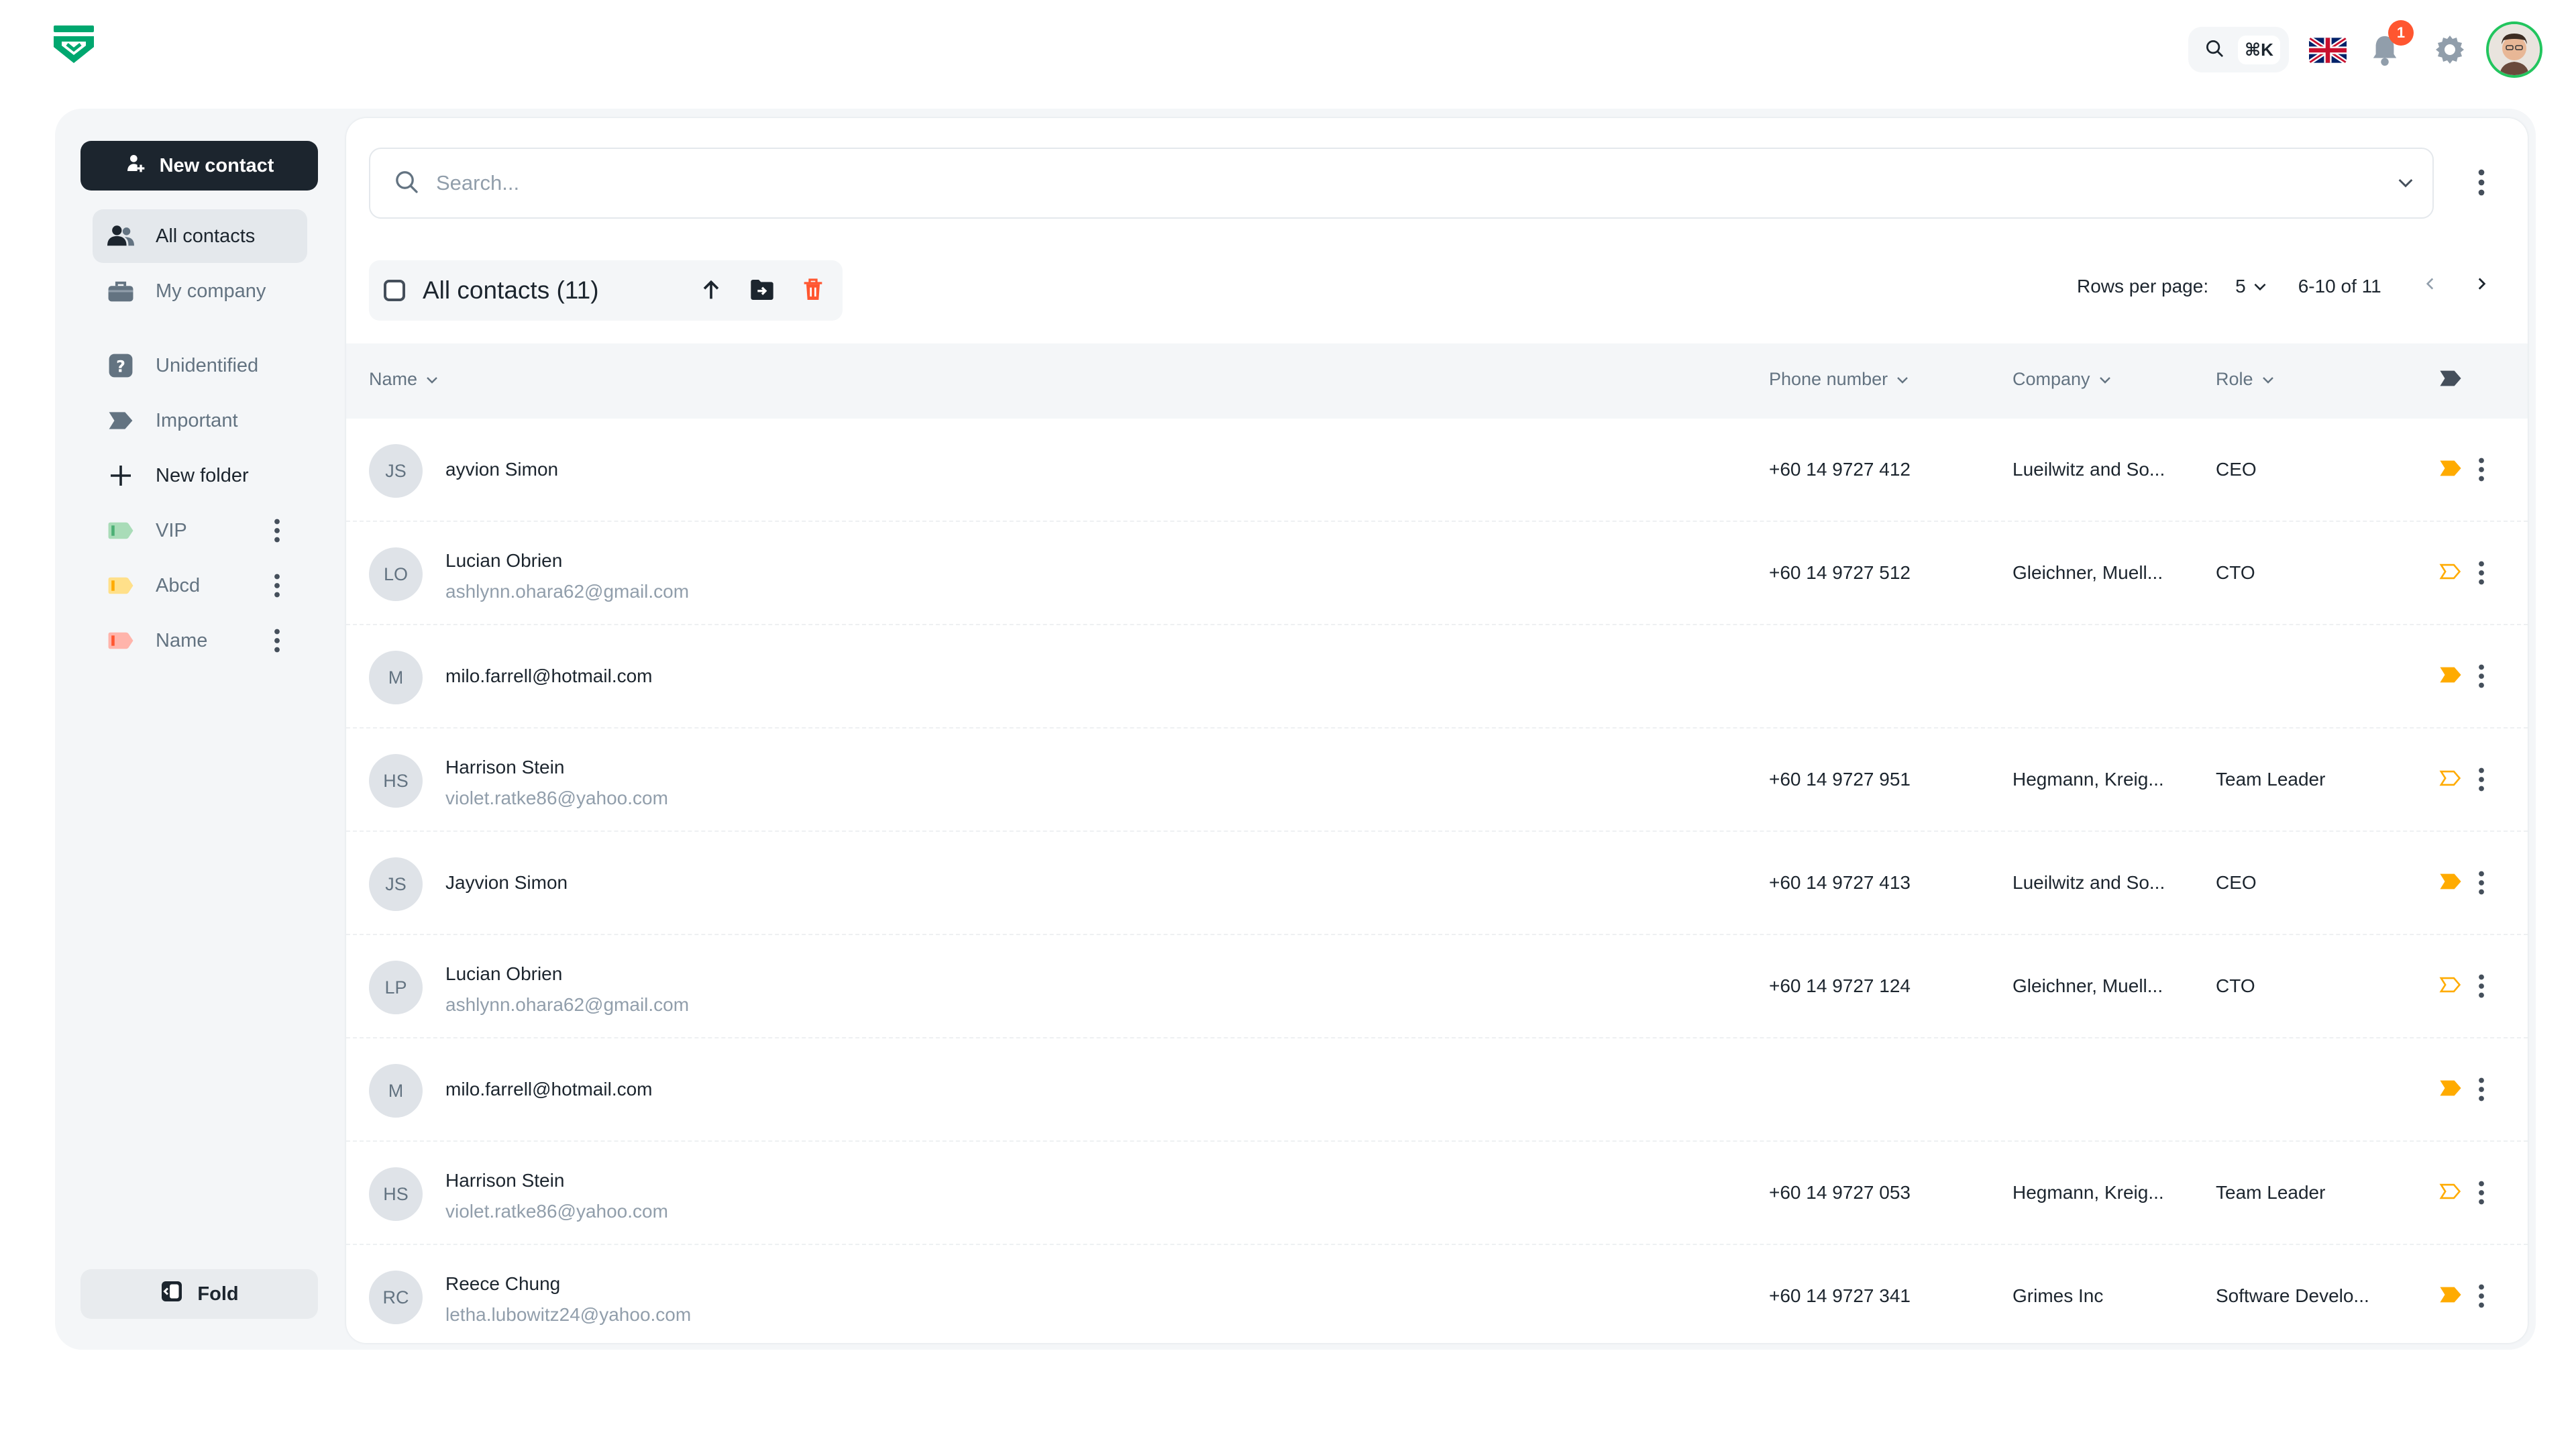  I want to click on sidebar-item-label: VIP, so click(171, 530).